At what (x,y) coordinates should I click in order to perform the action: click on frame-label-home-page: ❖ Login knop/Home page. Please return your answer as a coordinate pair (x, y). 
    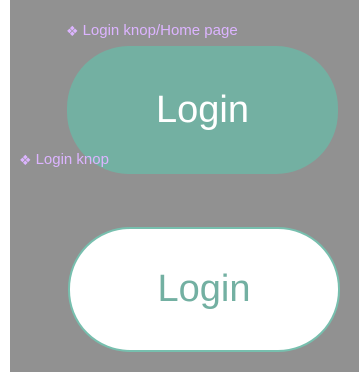
    Looking at the image, I should click on (152, 31).